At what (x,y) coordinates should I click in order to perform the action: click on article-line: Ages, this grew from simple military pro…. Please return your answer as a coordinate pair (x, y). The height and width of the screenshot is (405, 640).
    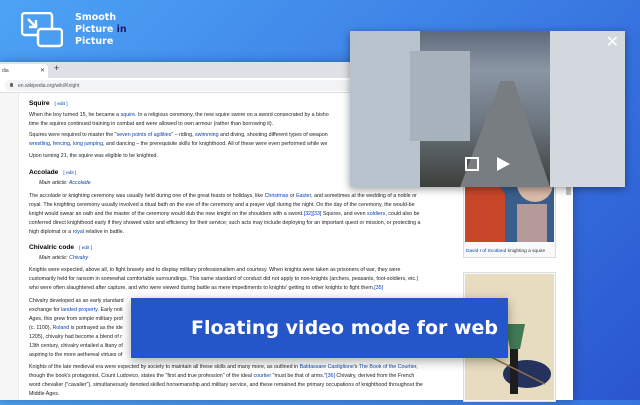
    Looking at the image, I should click on (76, 319).